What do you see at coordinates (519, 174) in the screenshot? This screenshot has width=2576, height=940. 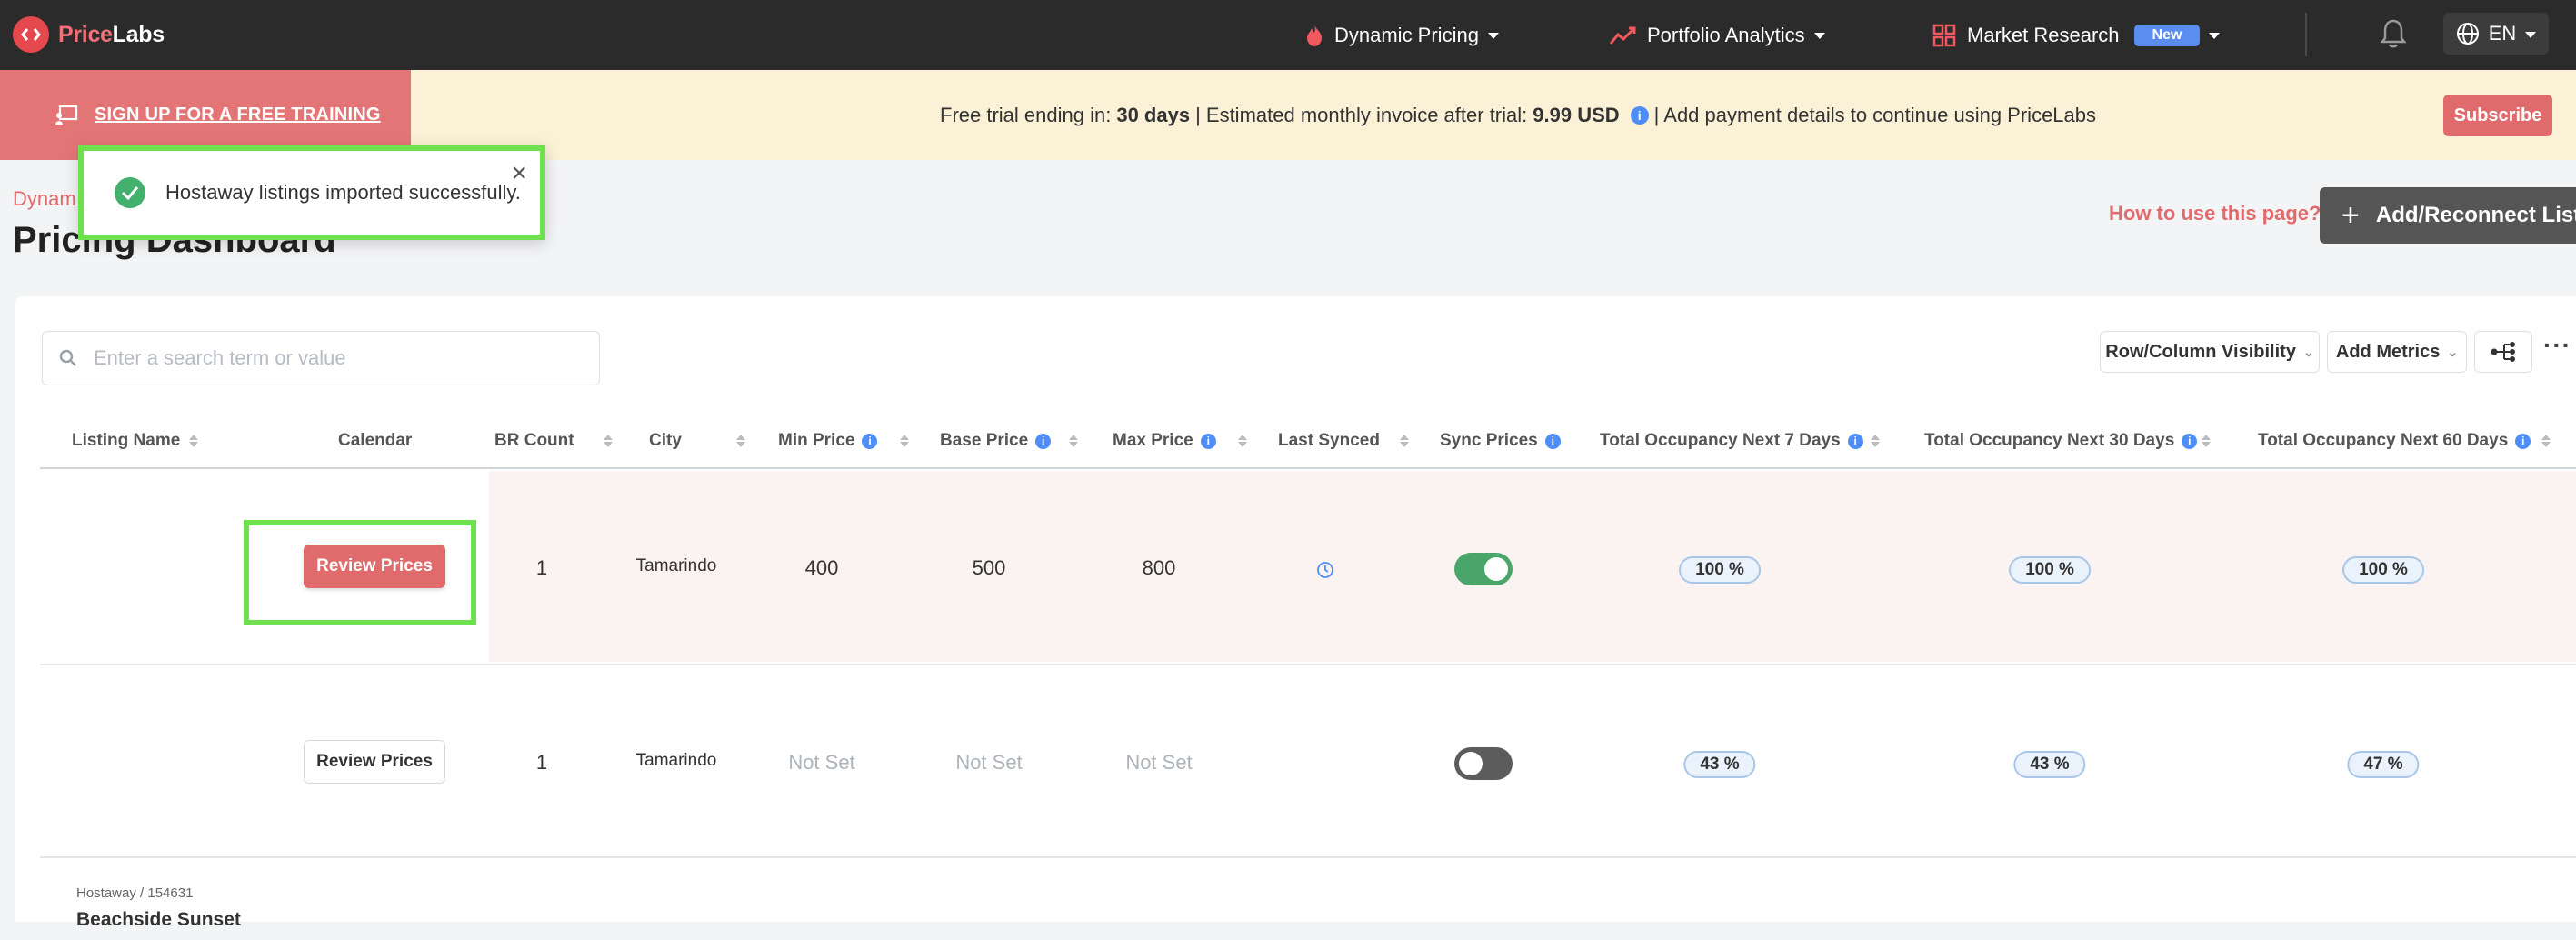 I see `close-icon: ×` at bounding box center [519, 174].